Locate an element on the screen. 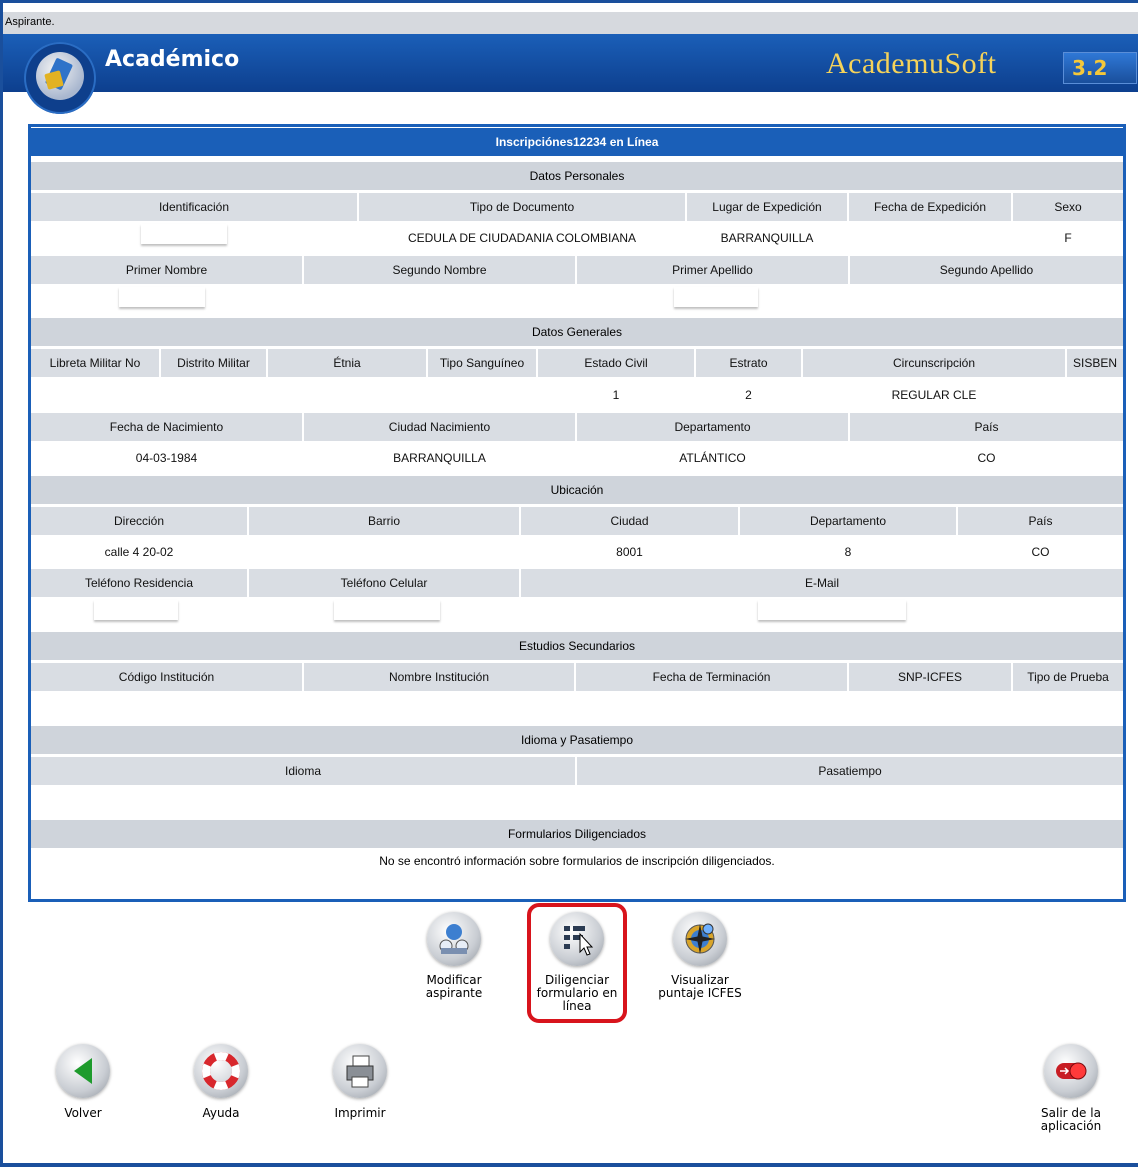  val-ciudad: 8001 is located at coordinates (630, 552).